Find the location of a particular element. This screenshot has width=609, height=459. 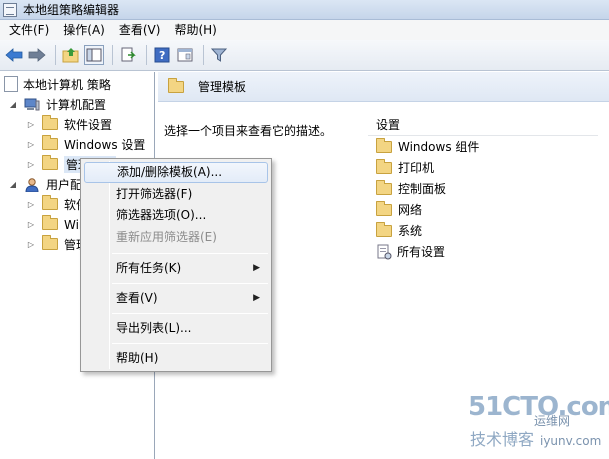

app-icon is located at coordinates (10, 9).